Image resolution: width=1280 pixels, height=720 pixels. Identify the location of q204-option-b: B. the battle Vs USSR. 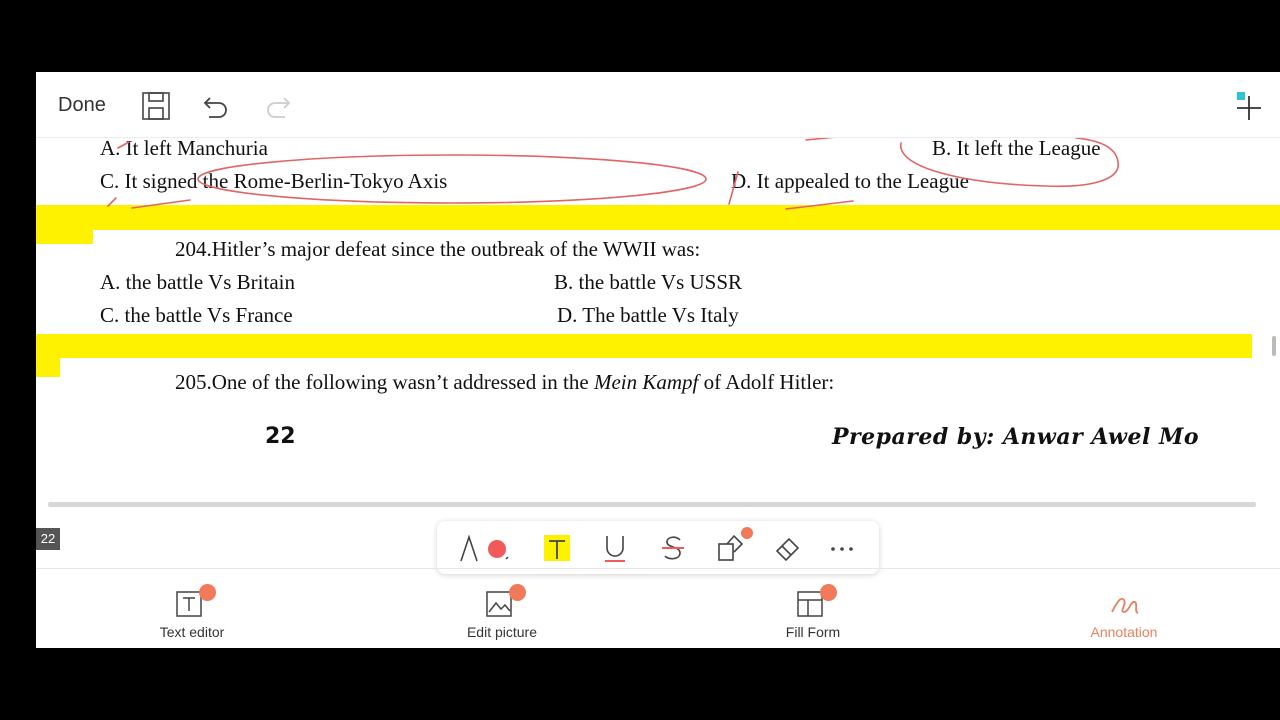
(648, 282).